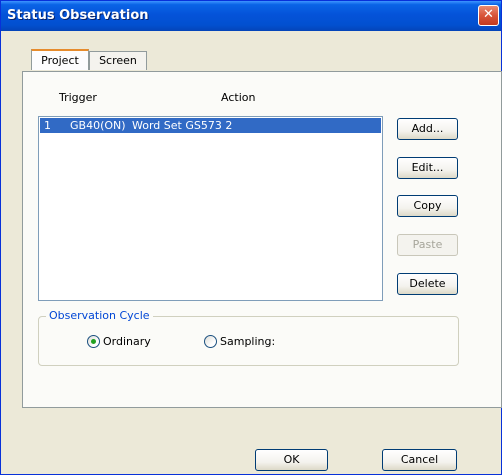 The width and height of the screenshot is (502, 475). Describe the element at coordinates (291, 460) in the screenshot. I see `ok-button: OK` at that location.